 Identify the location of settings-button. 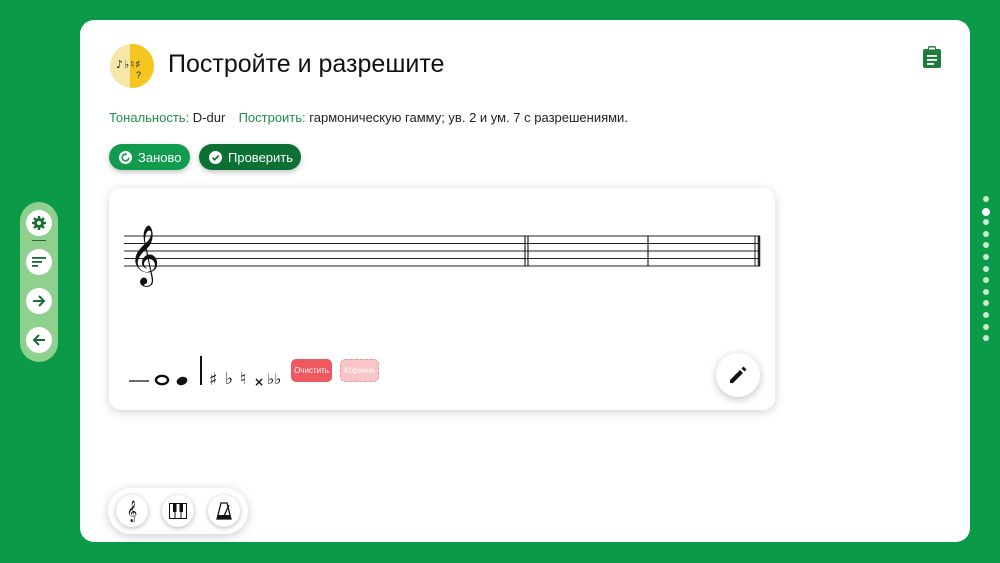
(39, 223).